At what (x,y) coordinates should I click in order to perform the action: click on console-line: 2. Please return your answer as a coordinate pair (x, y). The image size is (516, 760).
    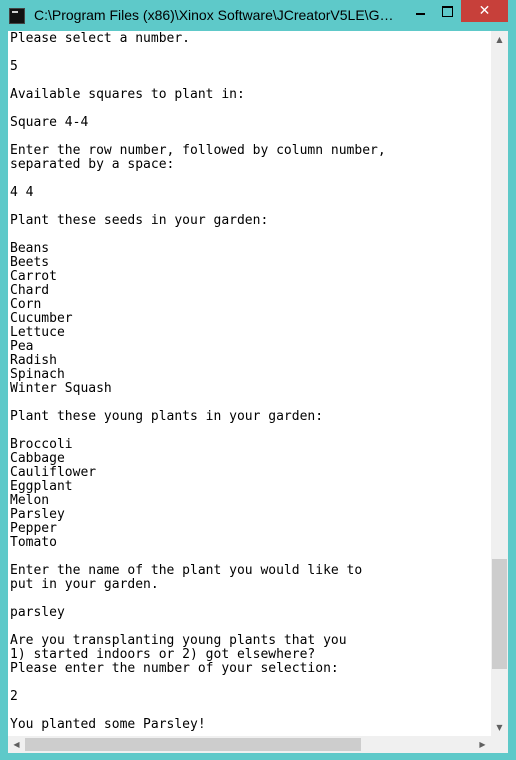
    Looking at the image, I should click on (14, 696).